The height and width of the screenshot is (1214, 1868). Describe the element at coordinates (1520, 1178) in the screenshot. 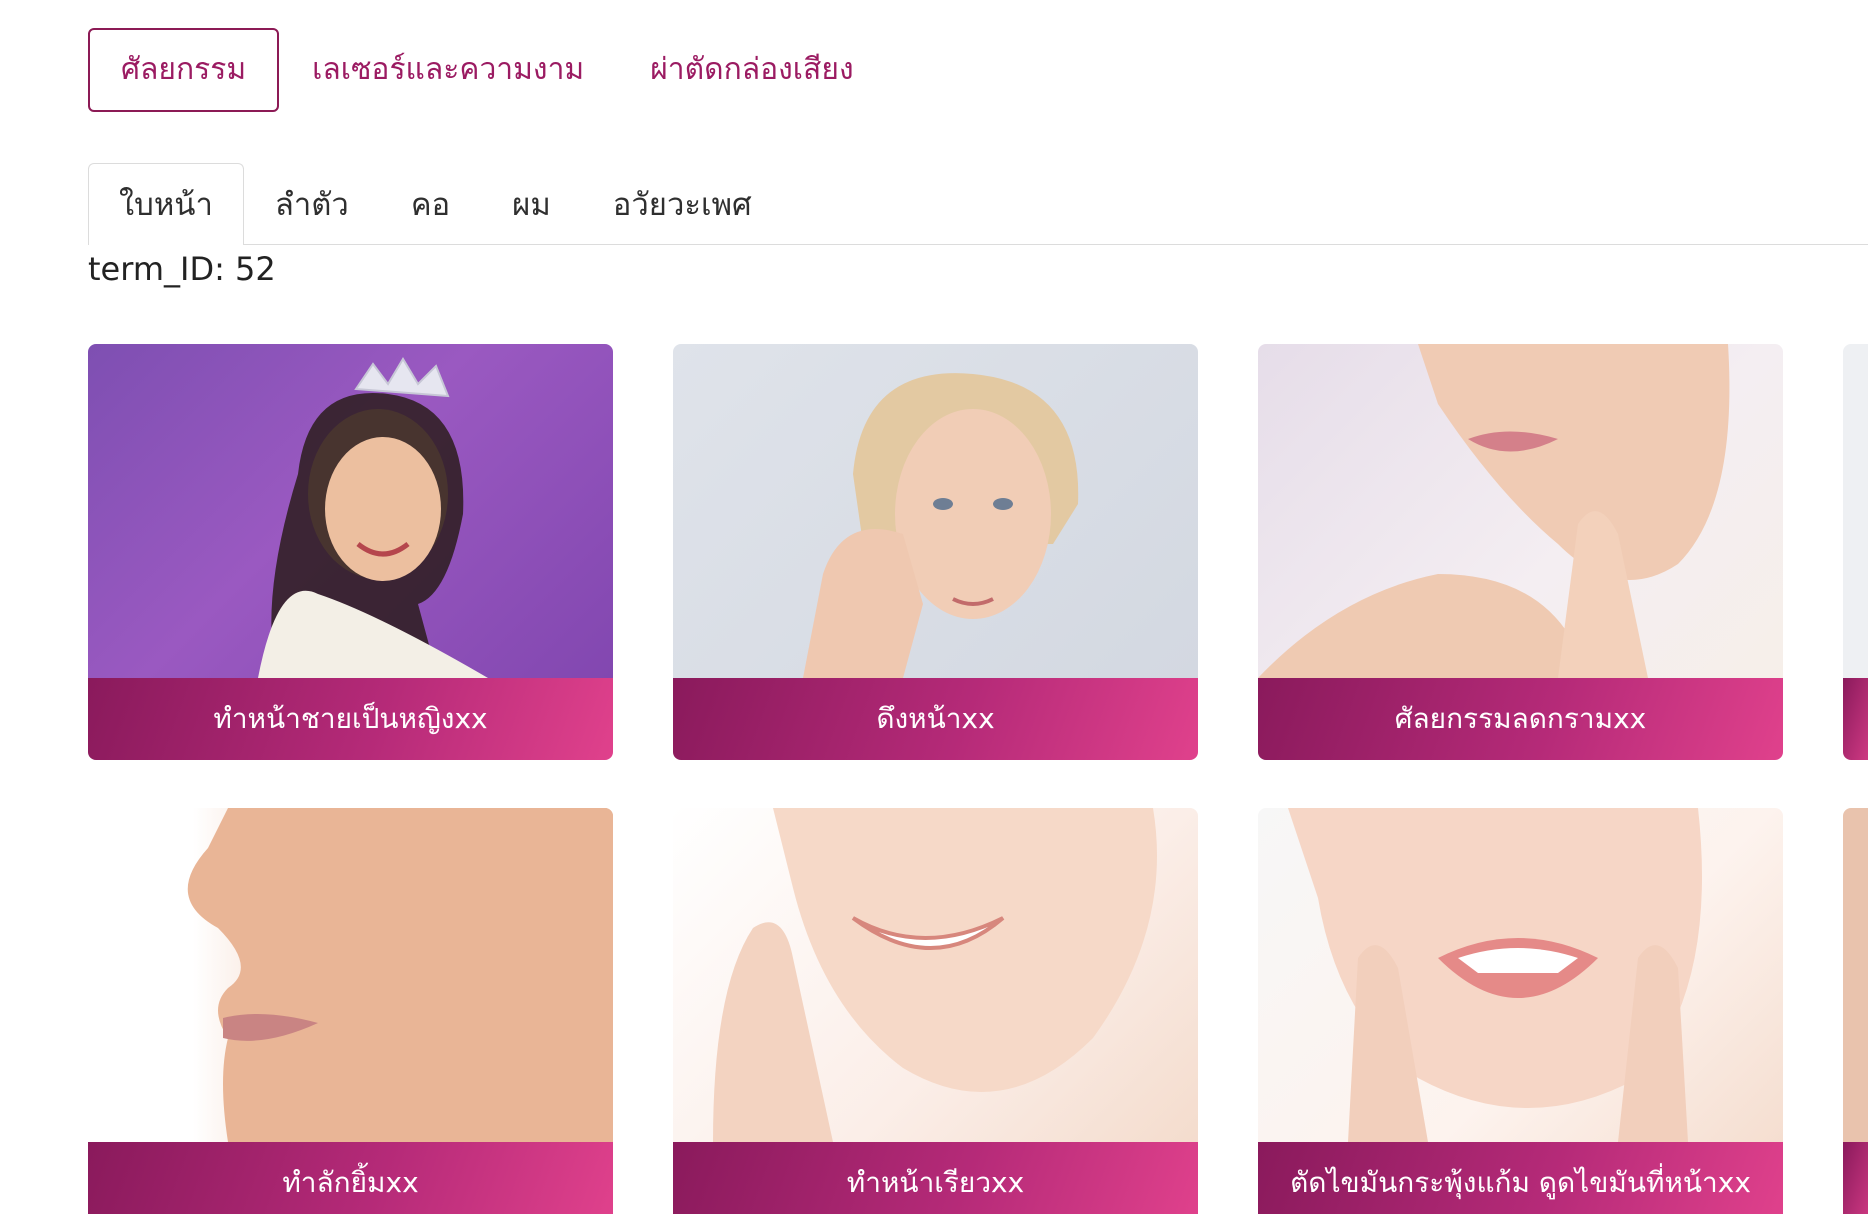

I see `procedure-card-label: ตัดไขมันกระพุ้งแก้ม ดูดไขมันที่หน้าxx` at that location.